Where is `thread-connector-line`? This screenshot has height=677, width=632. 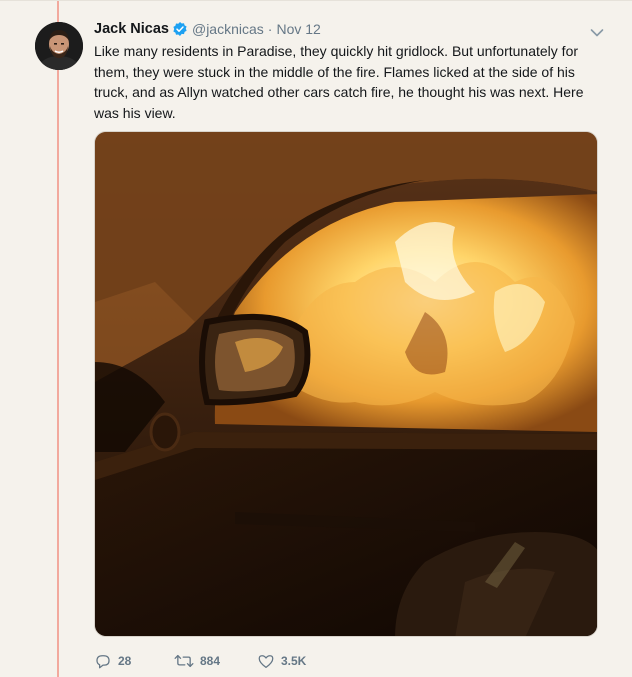 thread-connector-line is located at coordinates (58, 339).